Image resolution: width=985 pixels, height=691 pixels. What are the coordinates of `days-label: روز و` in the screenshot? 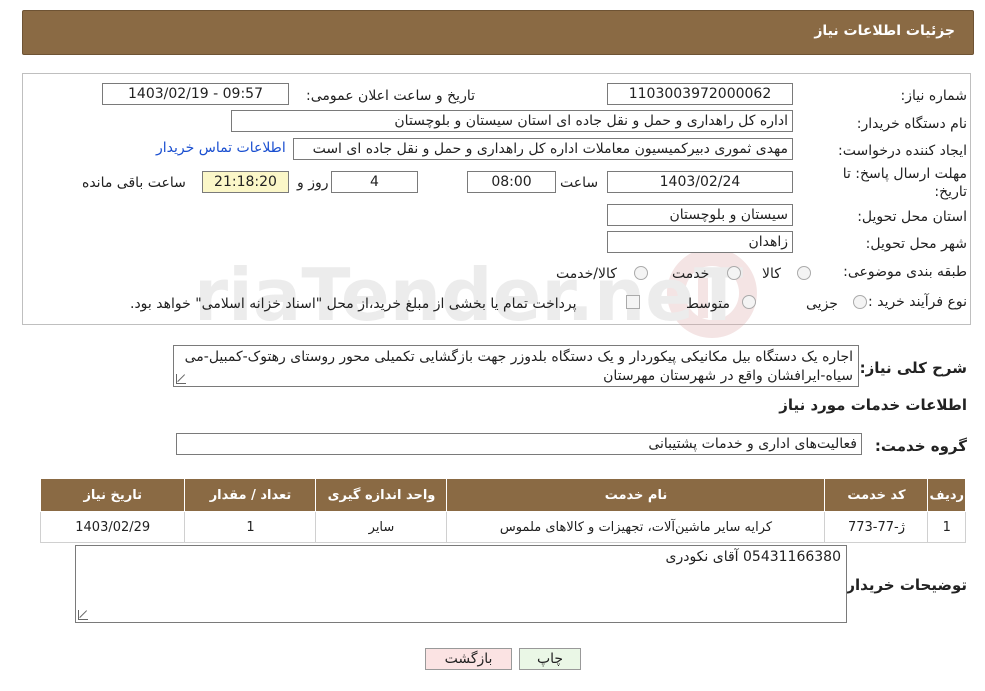 It's located at (313, 183).